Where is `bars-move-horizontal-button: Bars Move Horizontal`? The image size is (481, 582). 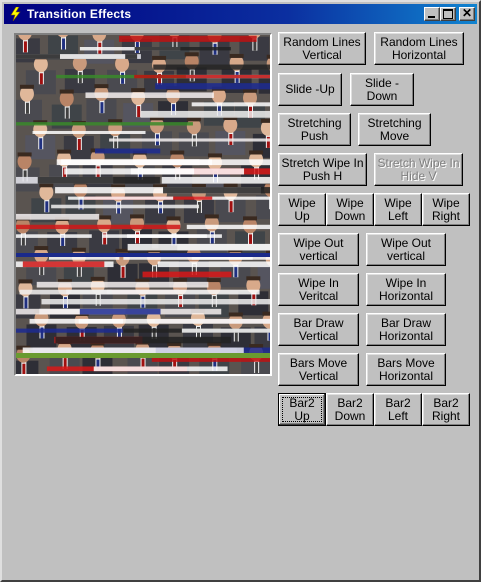 bars-move-horizontal-button: Bars Move Horizontal is located at coordinates (406, 369).